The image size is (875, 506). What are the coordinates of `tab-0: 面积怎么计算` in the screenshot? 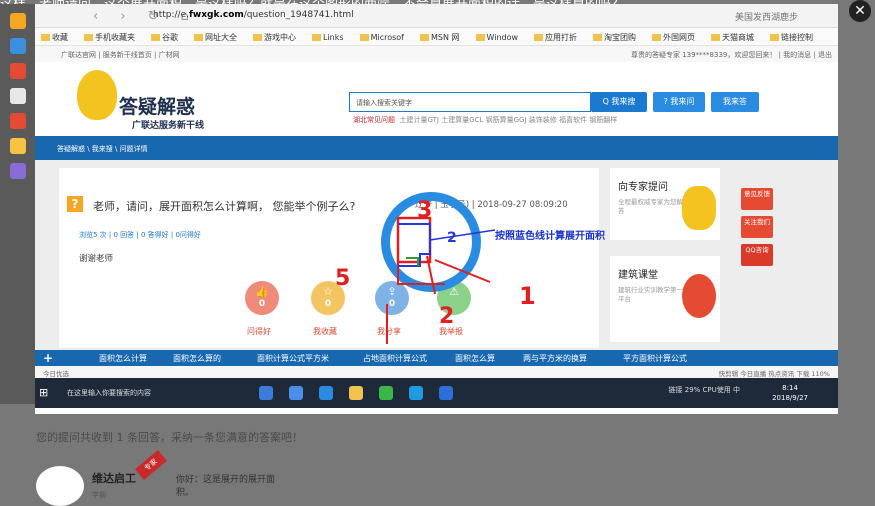 It's located at (123, 358).